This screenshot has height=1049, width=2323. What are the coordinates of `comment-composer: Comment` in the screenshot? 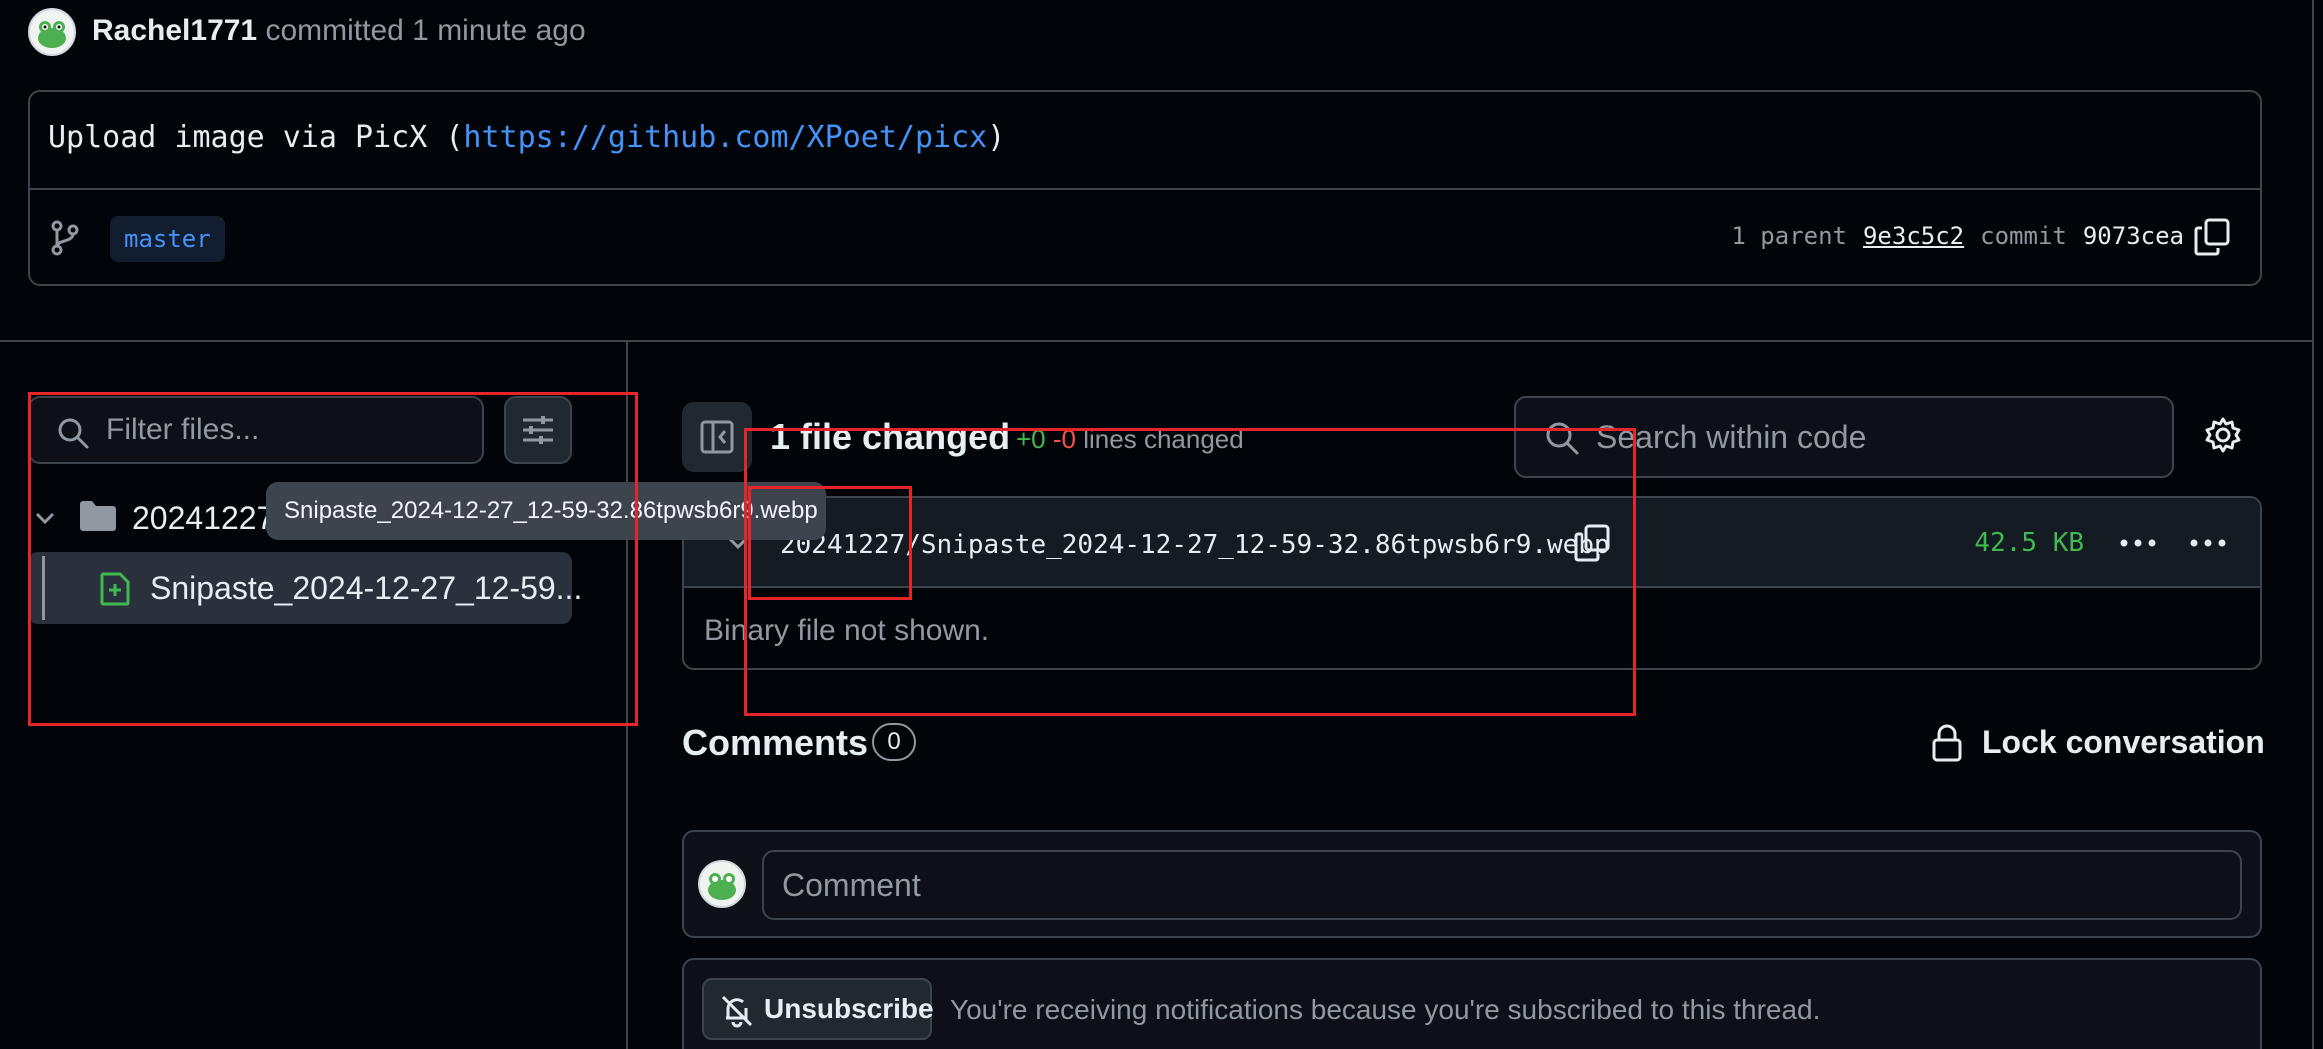 It's located at (1472, 884).